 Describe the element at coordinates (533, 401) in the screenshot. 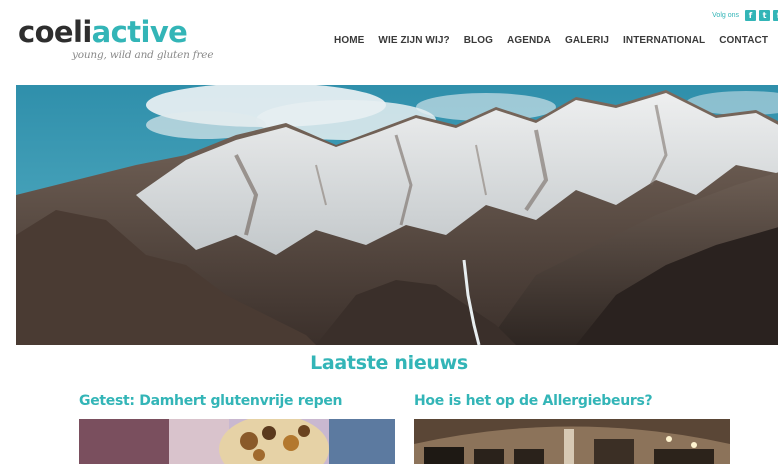

I see `article-title: Hoe is het op de Allergiebeurs?` at that location.